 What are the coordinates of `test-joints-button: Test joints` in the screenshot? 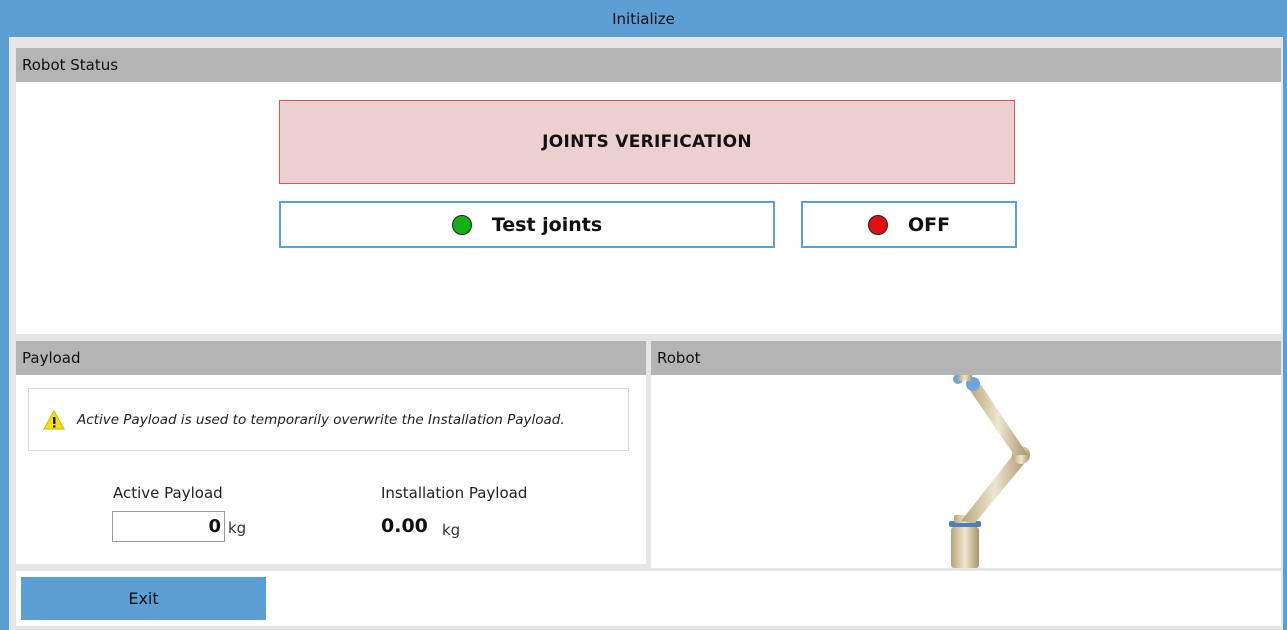 It's located at (527, 224).